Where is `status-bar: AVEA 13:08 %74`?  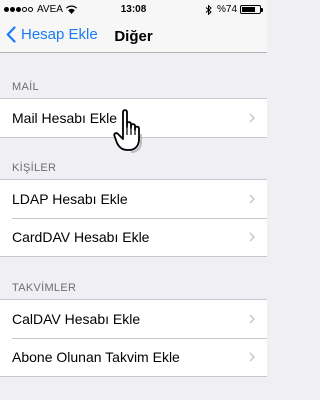
status-bar: AVEA 13:08 %74 is located at coordinates (133, 10).